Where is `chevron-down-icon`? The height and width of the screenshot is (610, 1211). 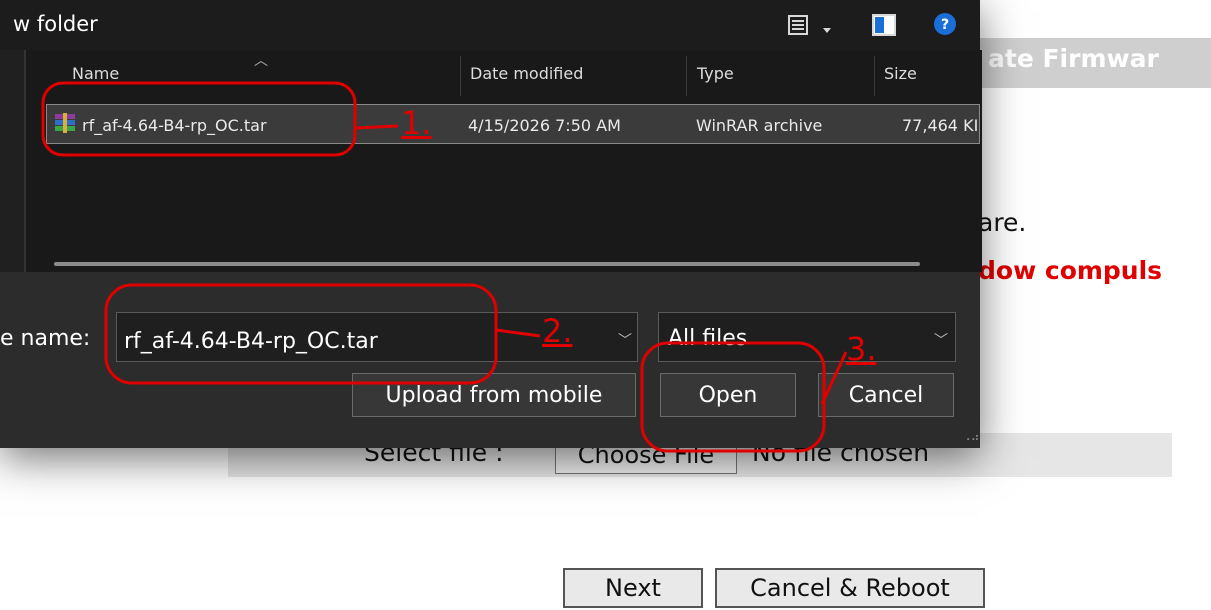 chevron-down-icon is located at coordinates (827, 29).